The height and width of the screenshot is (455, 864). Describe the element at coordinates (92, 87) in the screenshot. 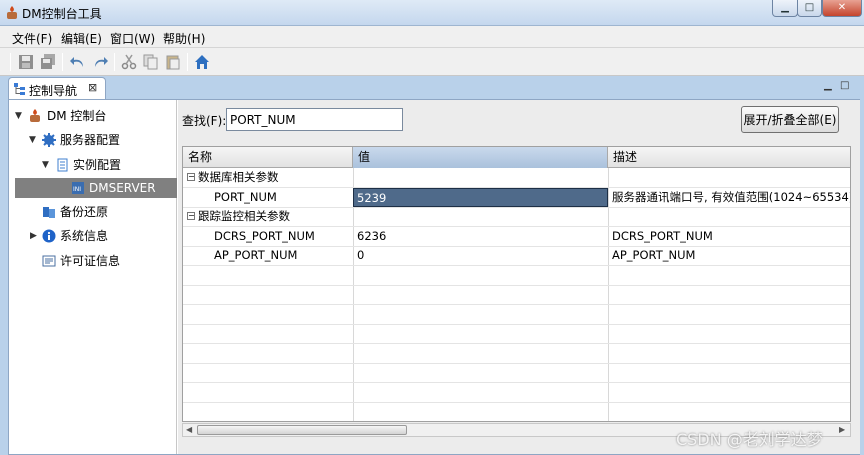

I see `tab-close-icon: ⊠` at that location.